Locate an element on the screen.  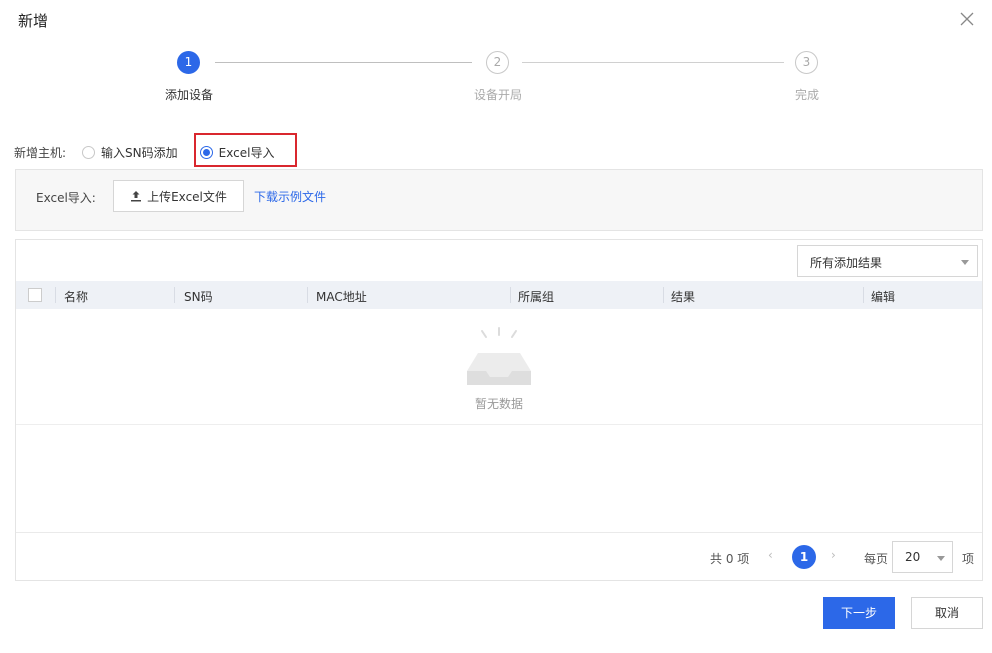
radio-excel-import: Excel导入 is located at coordinates (237, 152).